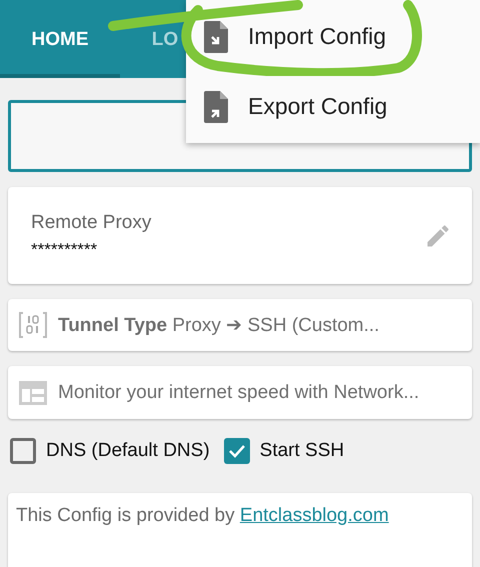  What do you see at coordinates (202, 515) in the screenshot?
I see `info-text: This Config is provided by Entclassblog.com` at bounding box center [202, 515].